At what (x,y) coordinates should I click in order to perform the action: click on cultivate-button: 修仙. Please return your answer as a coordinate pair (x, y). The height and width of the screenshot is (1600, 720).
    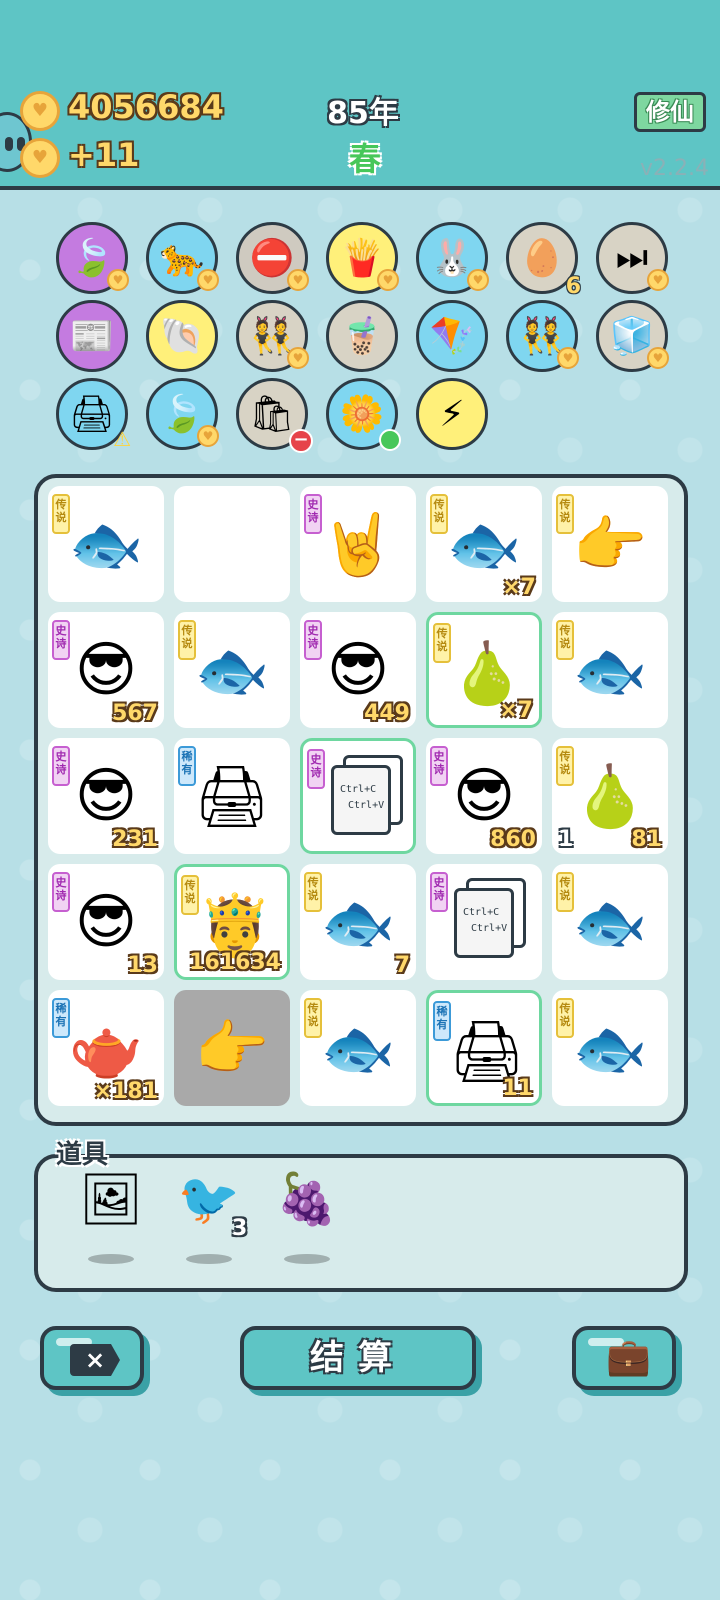
    Looking at the image, I should click on (670, 112).